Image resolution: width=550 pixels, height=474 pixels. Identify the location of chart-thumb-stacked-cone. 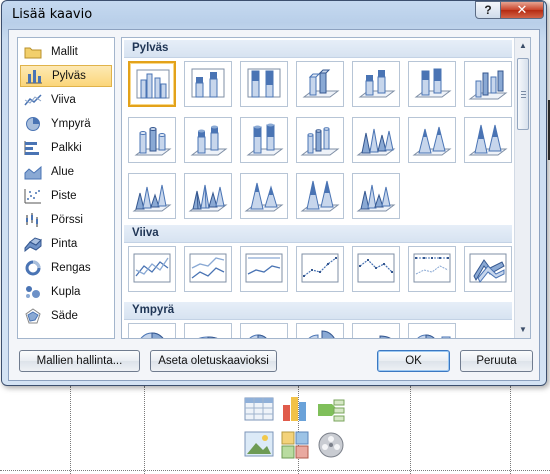
(432, 140).